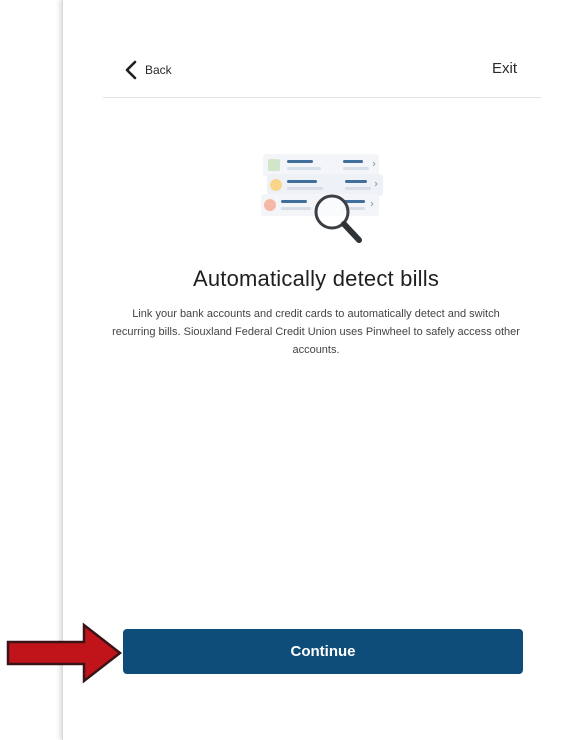  What do you see at coordinates (65, 653) in the screenshot?
I see `right-arrow-icon` at bounding box center [65, 653].